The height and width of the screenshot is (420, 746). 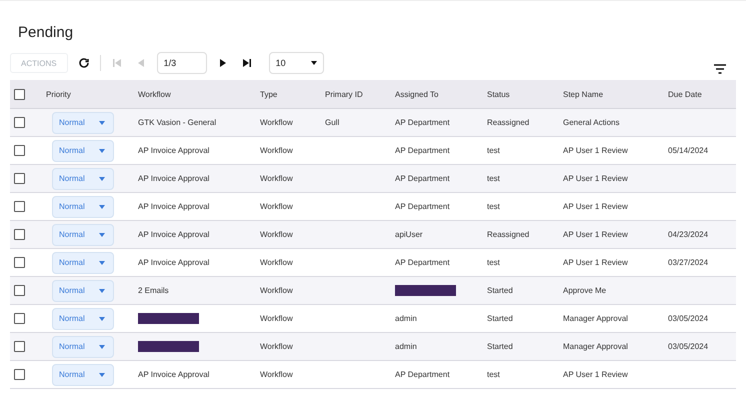 What do you see at coordinates (86, 94) in the screenshot?
I see `column-header: Priority` at bounding box center [86, 94].